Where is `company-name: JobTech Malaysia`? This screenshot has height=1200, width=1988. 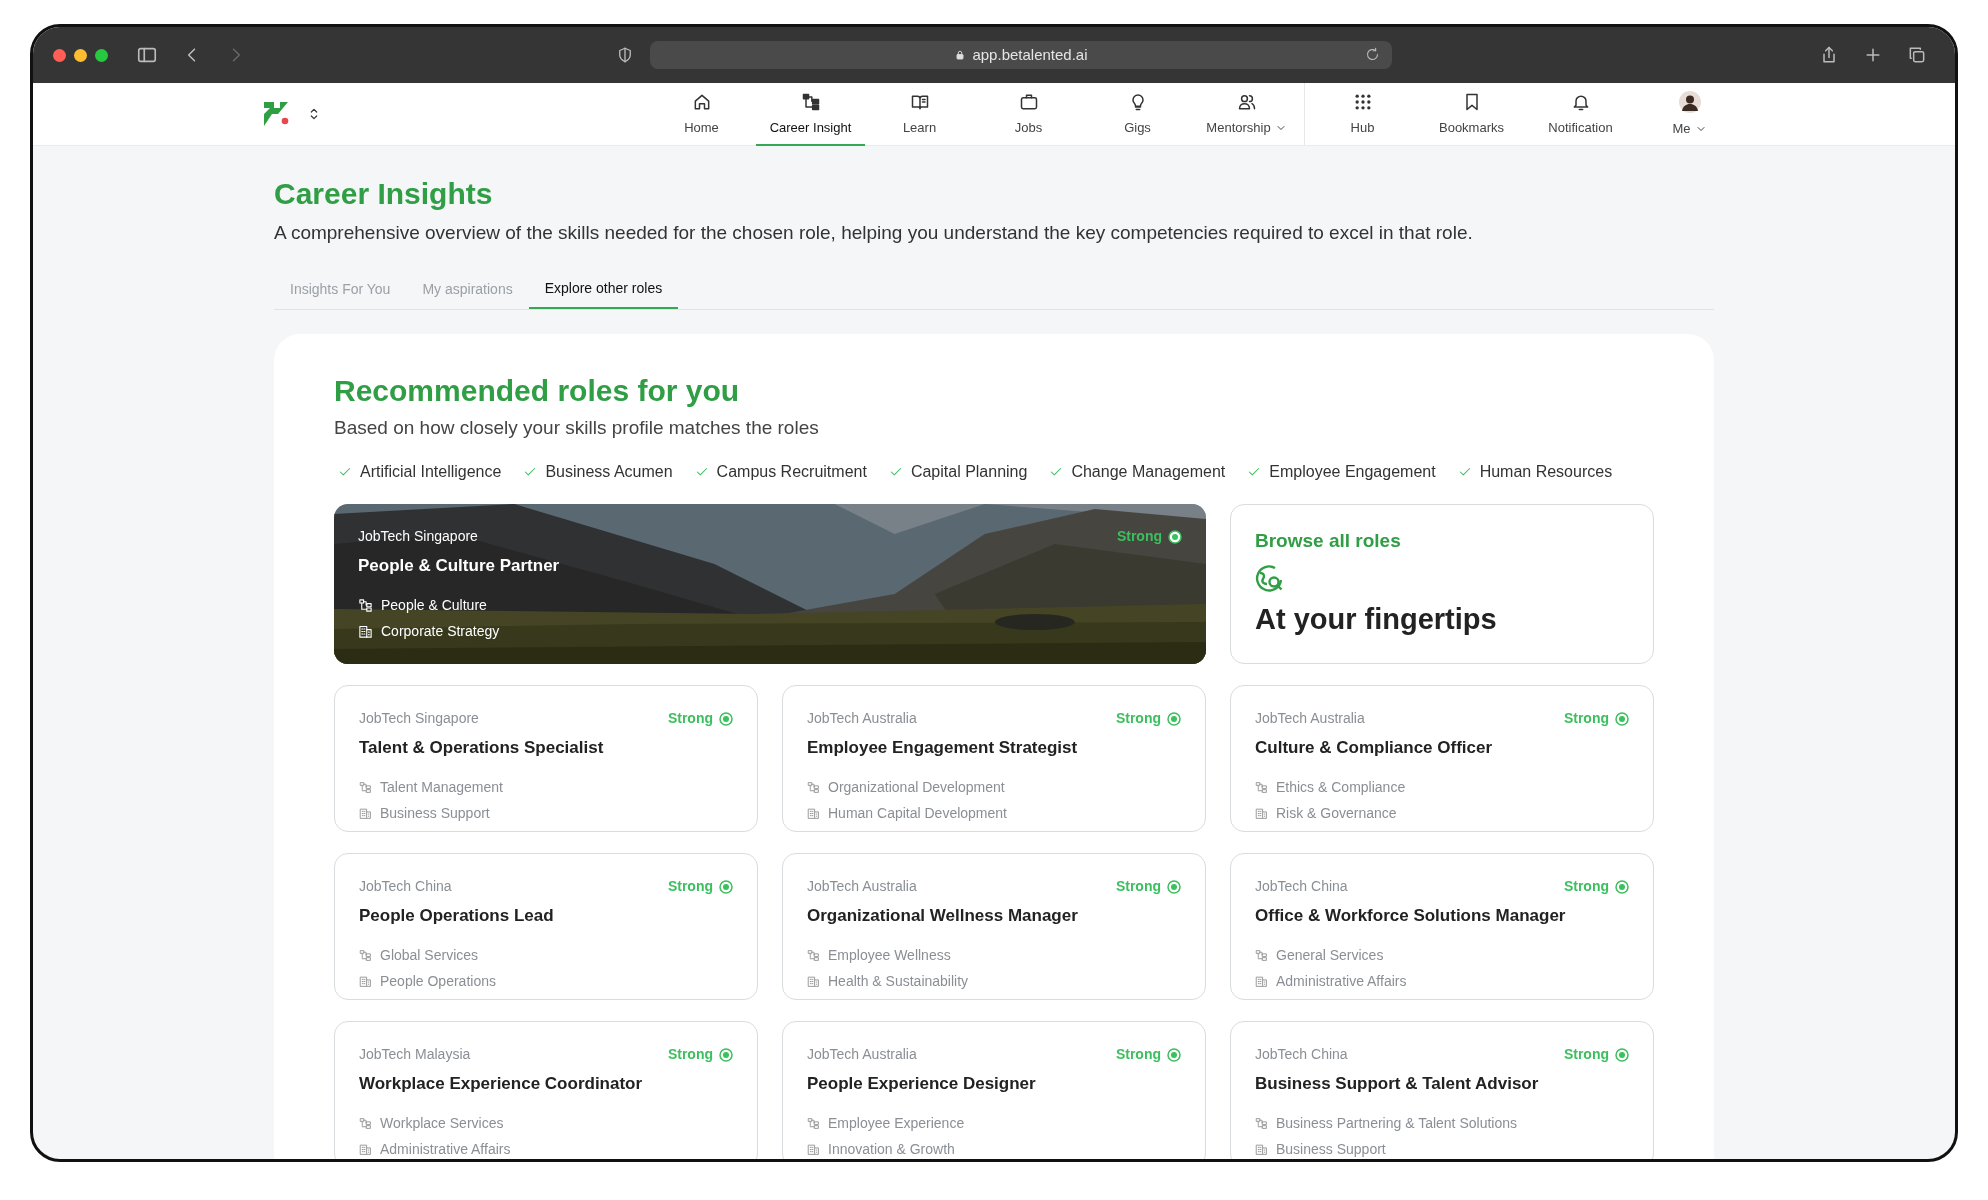 company-name: JobTech Malaysia is located at coordinates (415, 1054).